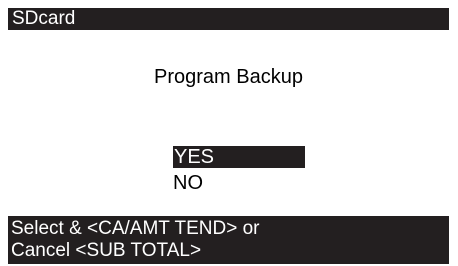 The image size is (458, 266). Describe the element at coordinates (135, 228) in the screenshot. I see `status-instruction-select: Select & <CA/AMT TEND> or` at that location.